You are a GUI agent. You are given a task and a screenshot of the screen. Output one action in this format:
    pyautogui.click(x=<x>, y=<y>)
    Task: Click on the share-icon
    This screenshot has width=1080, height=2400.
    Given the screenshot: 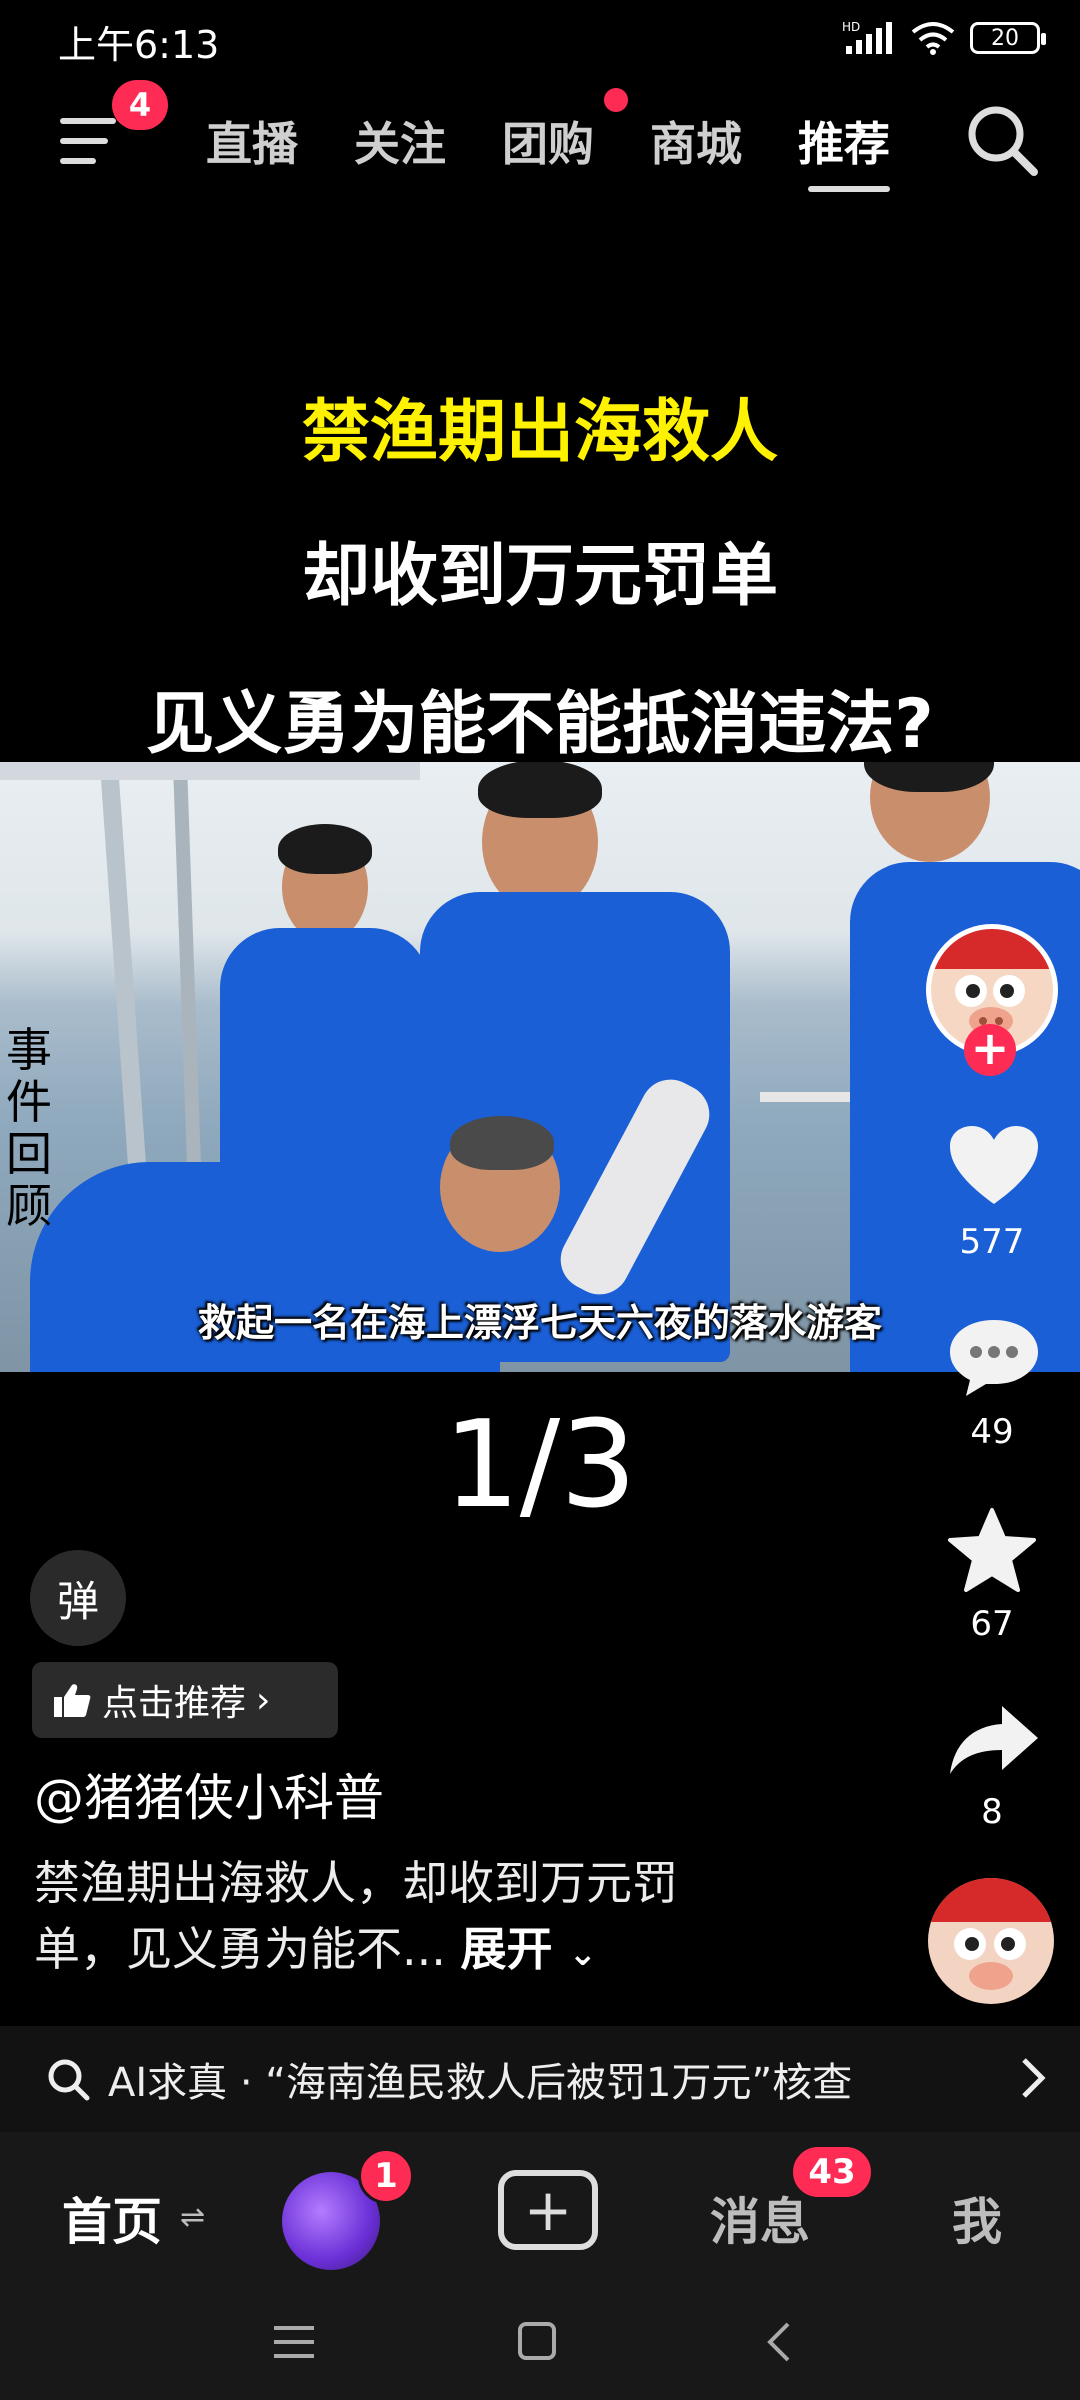 What is the action you would take?
    pyautogui.click(x=993, y=1740)
    